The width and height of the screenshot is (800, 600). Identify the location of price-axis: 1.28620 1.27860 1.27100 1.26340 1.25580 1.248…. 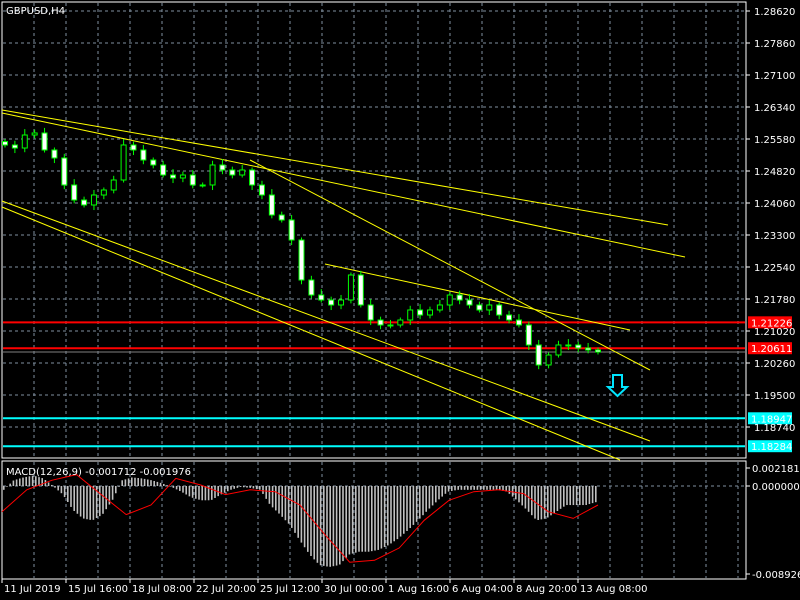
(773, 294).